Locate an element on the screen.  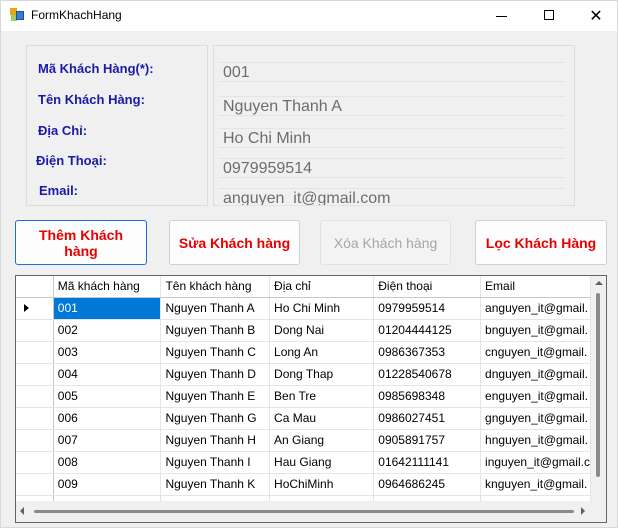
add-customer-label: Thêm Khách hàng is located at coordinates (80, 242).